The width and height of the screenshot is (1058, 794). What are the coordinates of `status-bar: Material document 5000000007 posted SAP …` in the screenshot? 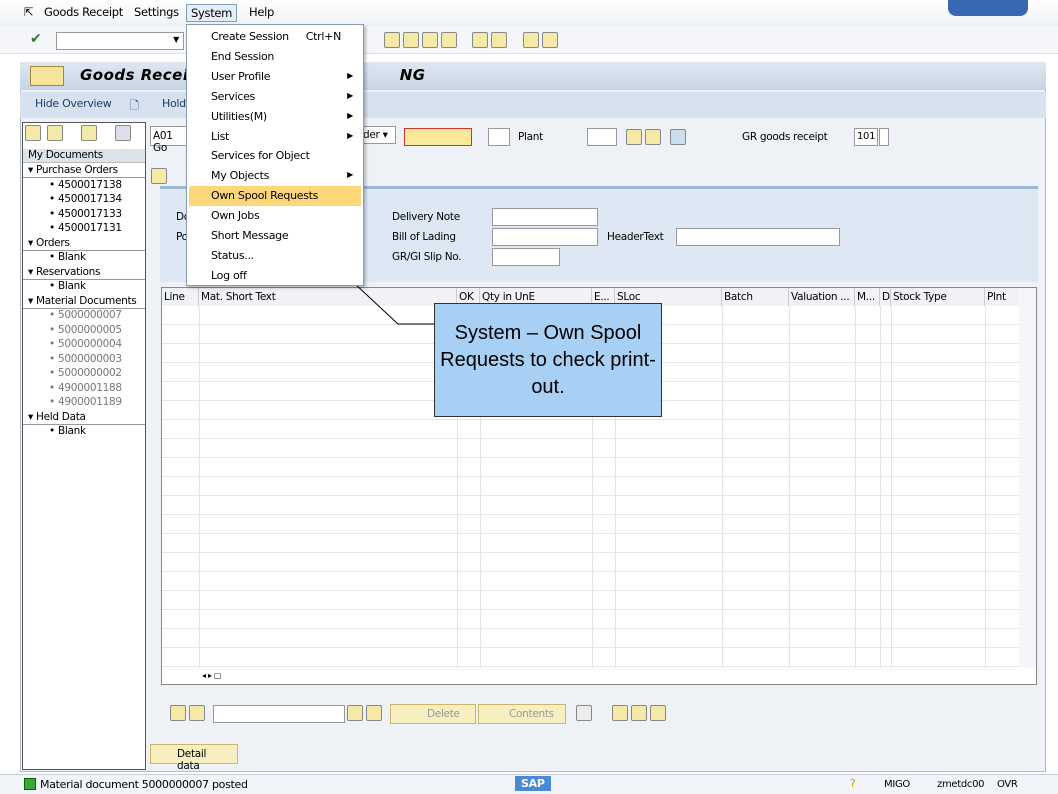 It's located at (529, 784).